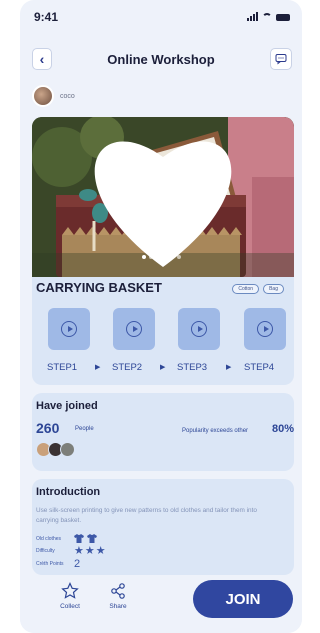  What do you see at coordinates (90, 551) in the screenshot?
I see `star-icon: ★★★` at bounding box center [90, 551].